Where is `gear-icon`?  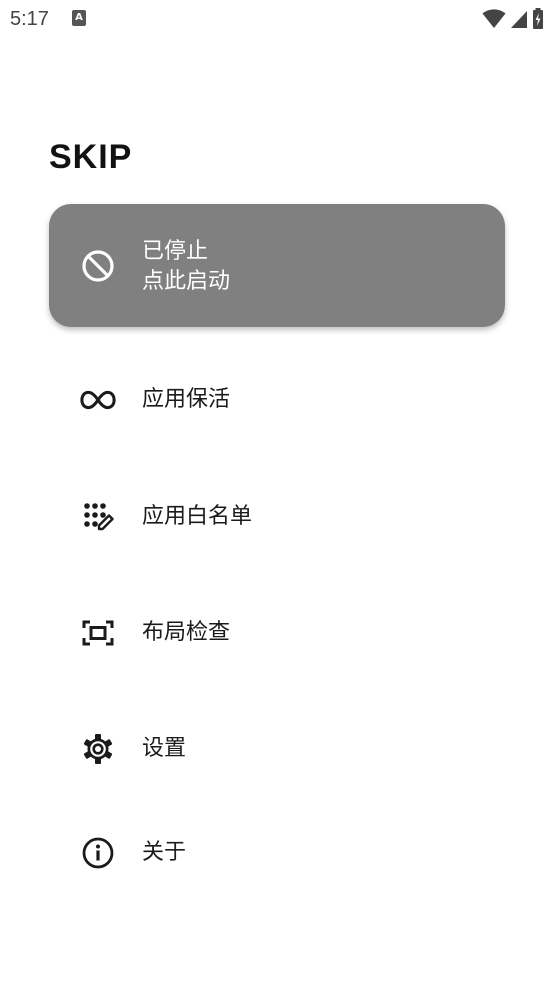
gear-icon is located at coordinates (98, 749).